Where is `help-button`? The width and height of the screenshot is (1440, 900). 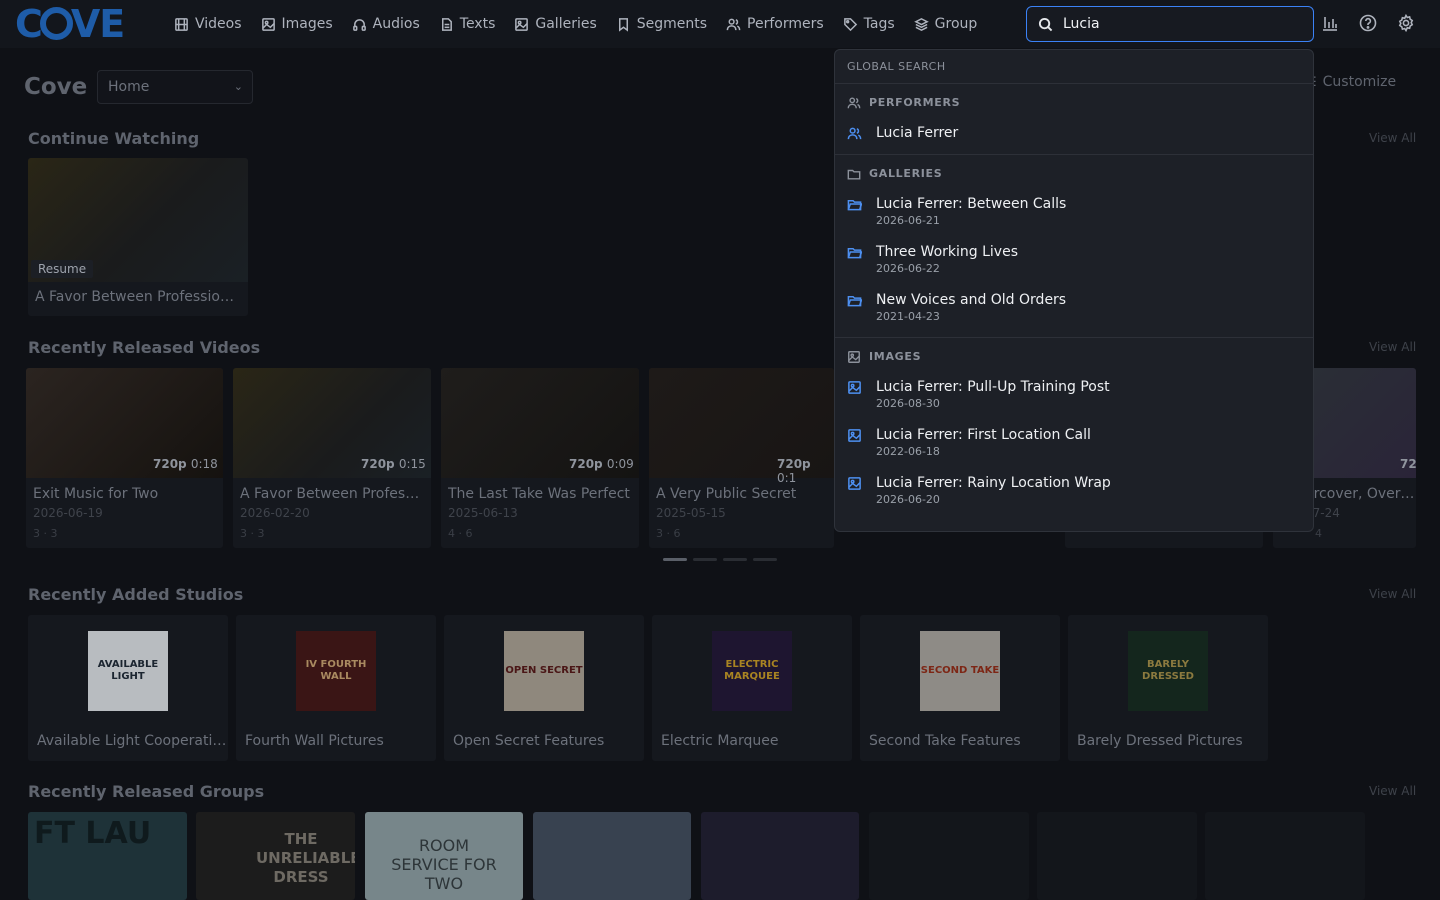 help-button is located at coordinates (1369, 24).